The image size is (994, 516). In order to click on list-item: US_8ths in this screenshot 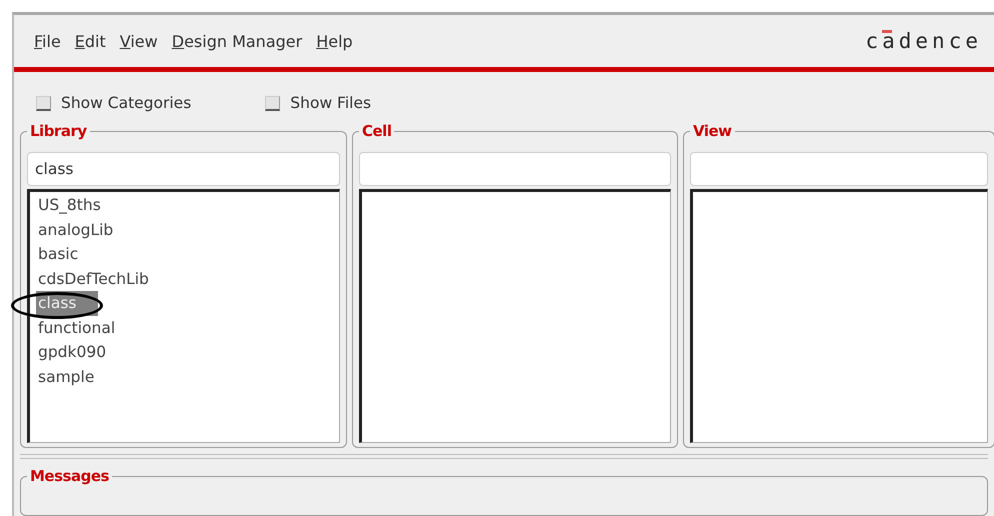, I will do `click(69, 205)`.